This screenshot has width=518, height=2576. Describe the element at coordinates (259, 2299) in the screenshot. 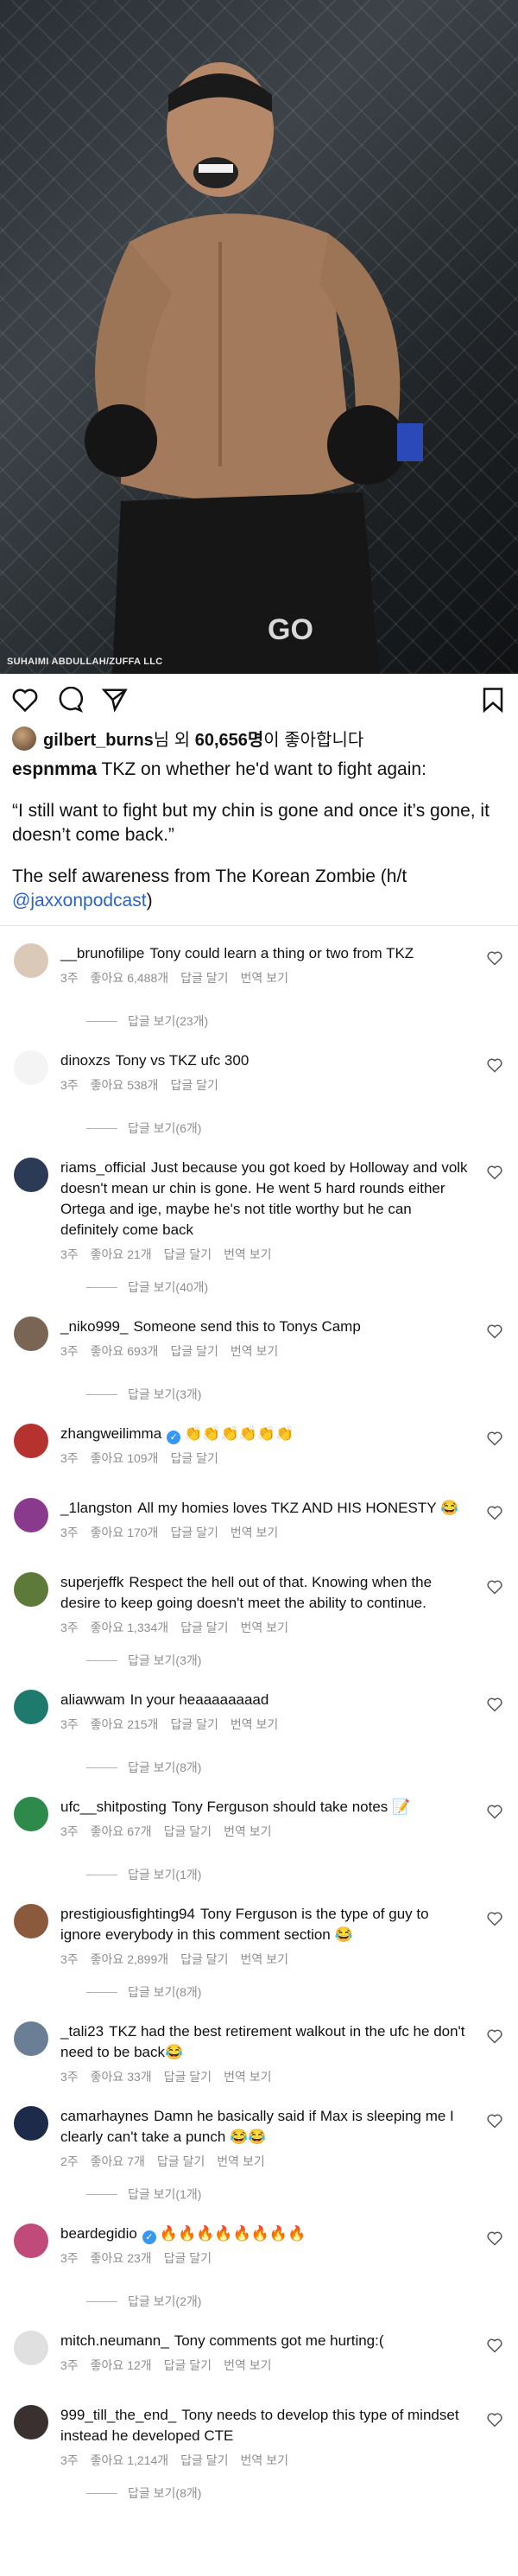

I see `view-replies-button: 답글 보기(2개)` at that location.